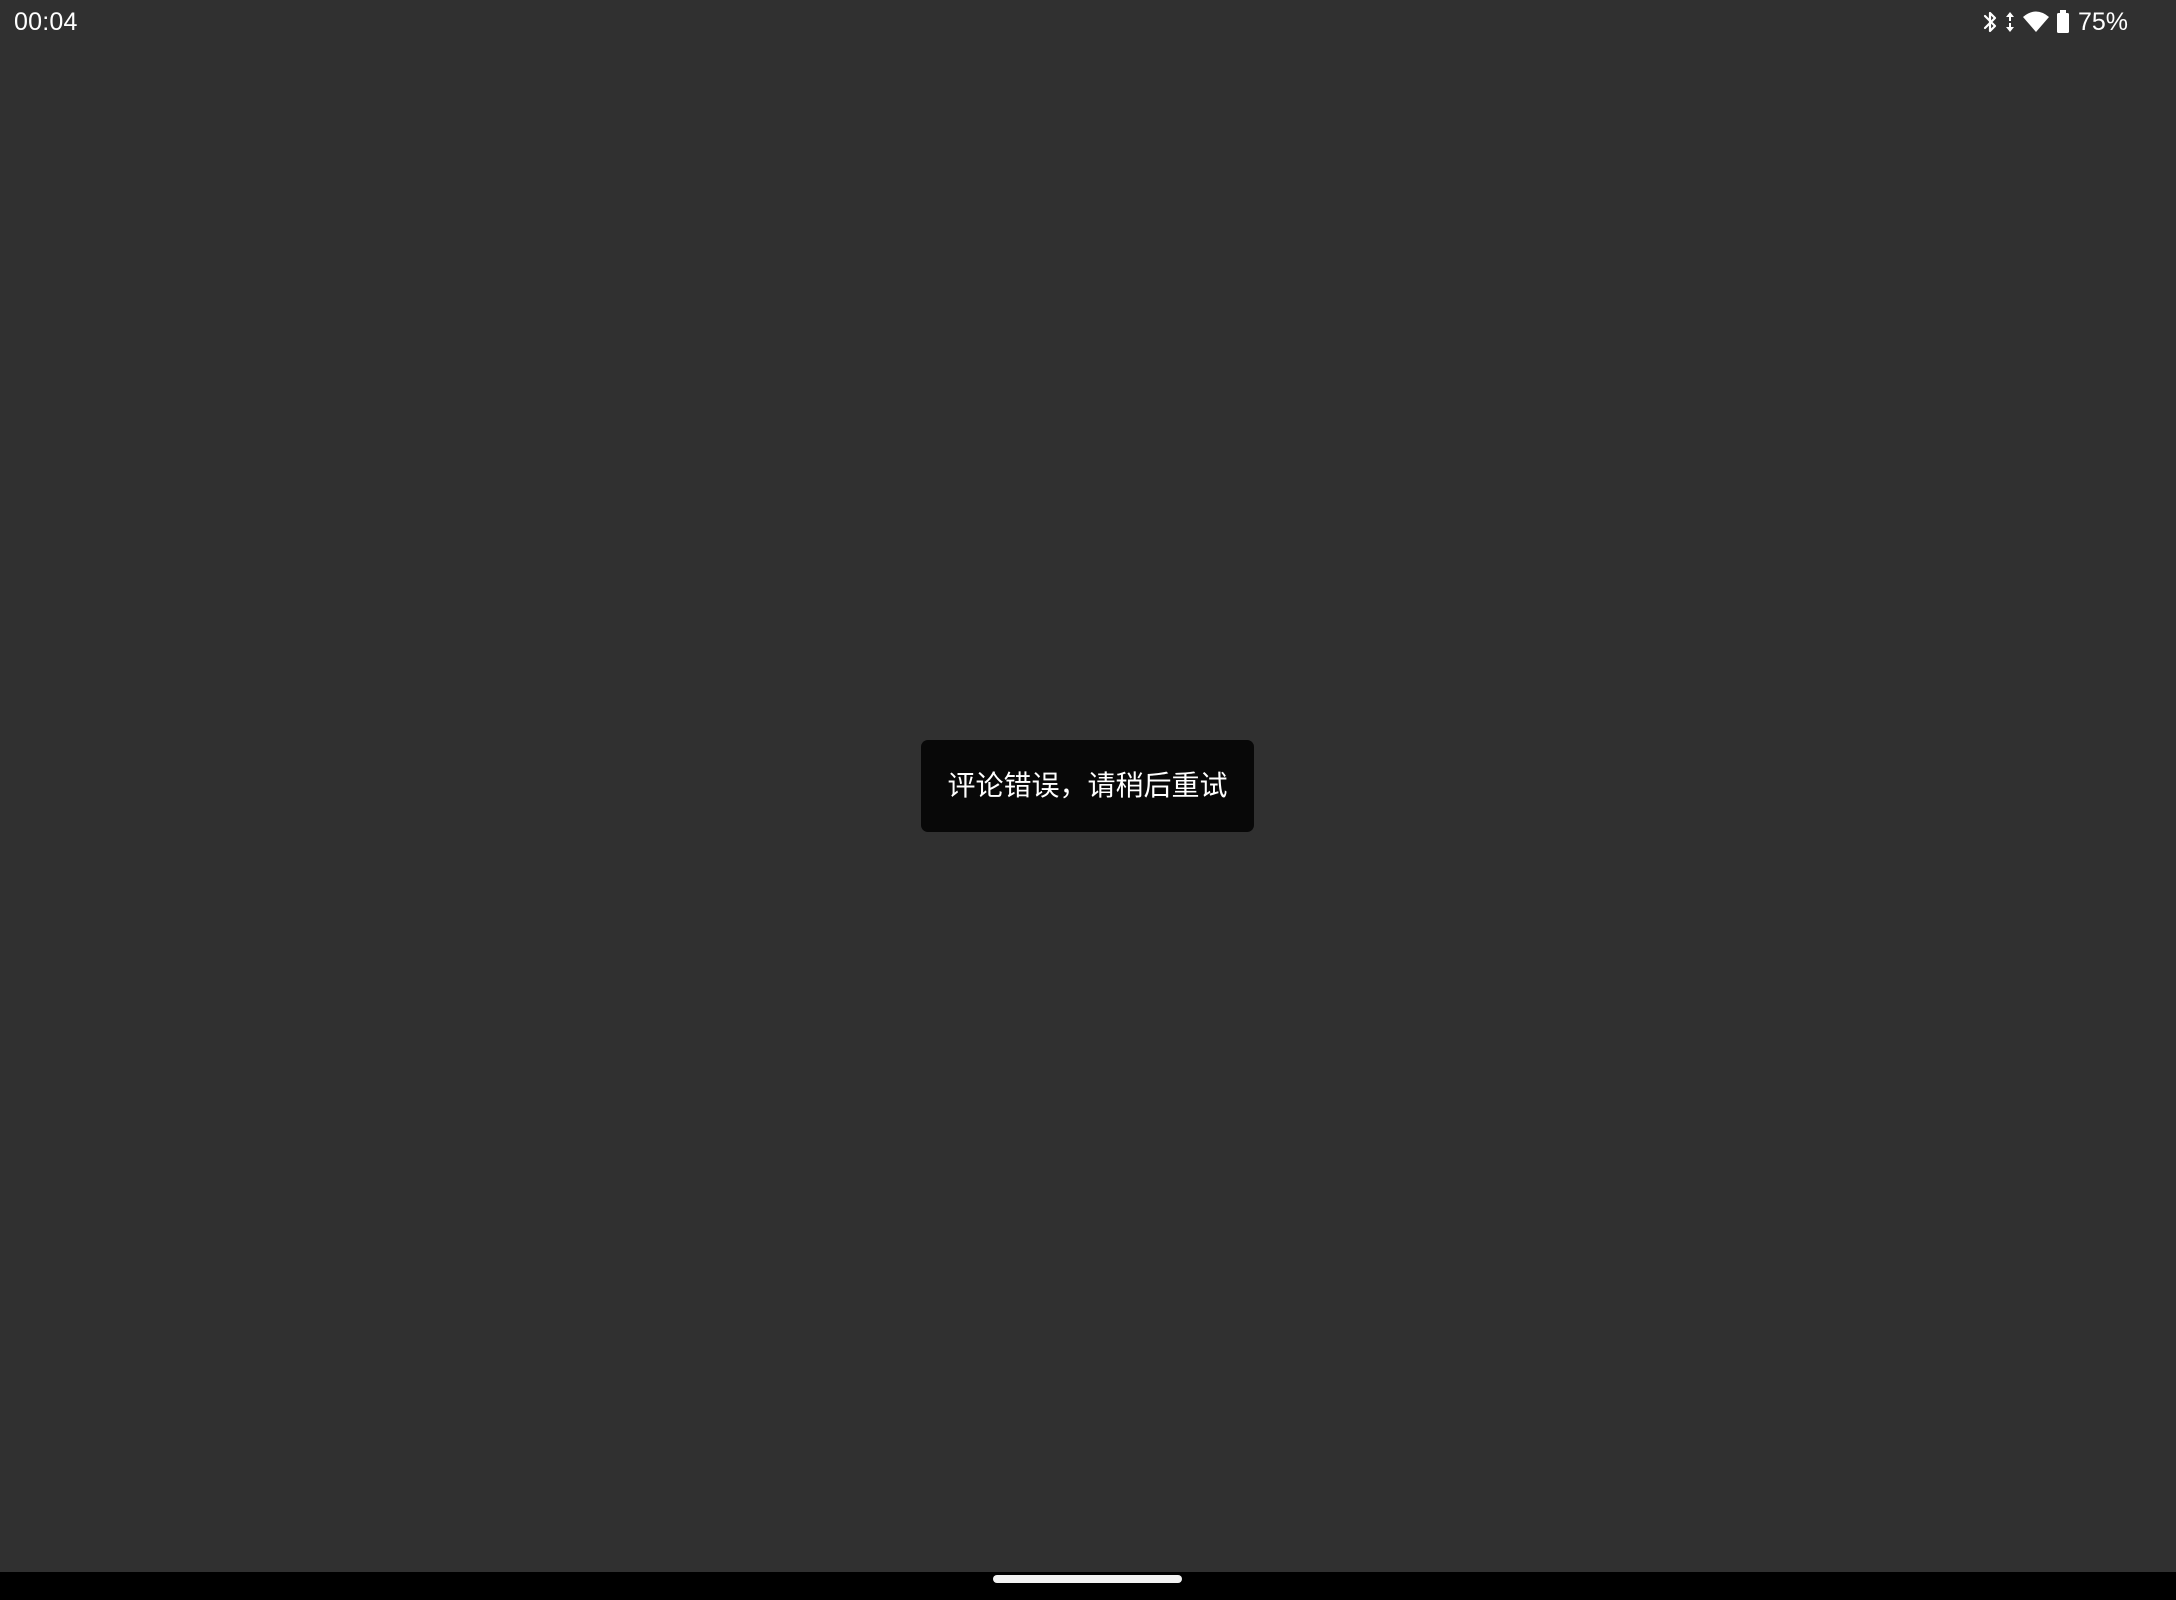 This screenshot has height=1600, width=2176. What do you see at coordinates (1088, 22) in the screenshot?
I see `status-bar: 00:04 75%` at bounding box center [1088, 22].